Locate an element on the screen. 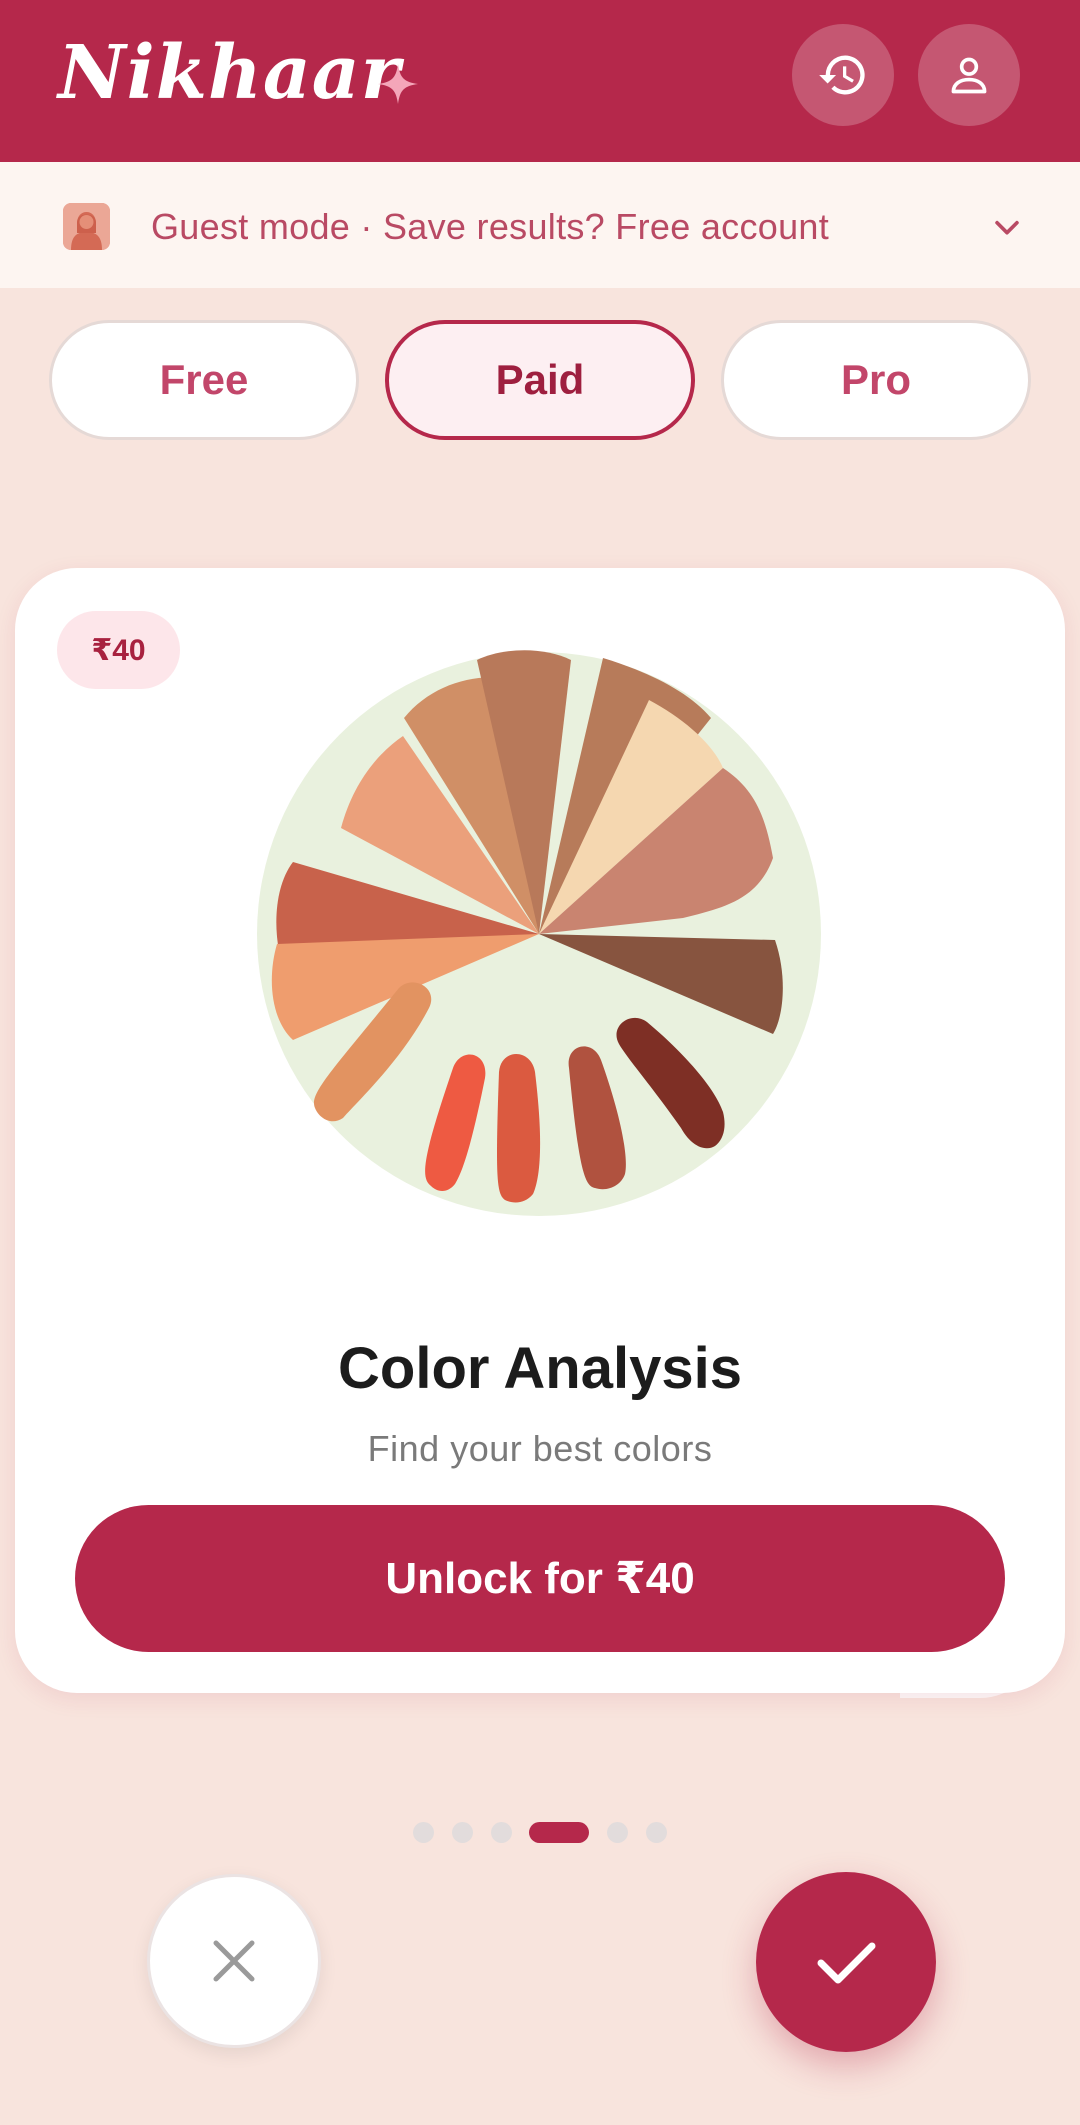  price-badge: ₹40 is located at coordinates (118, 650).